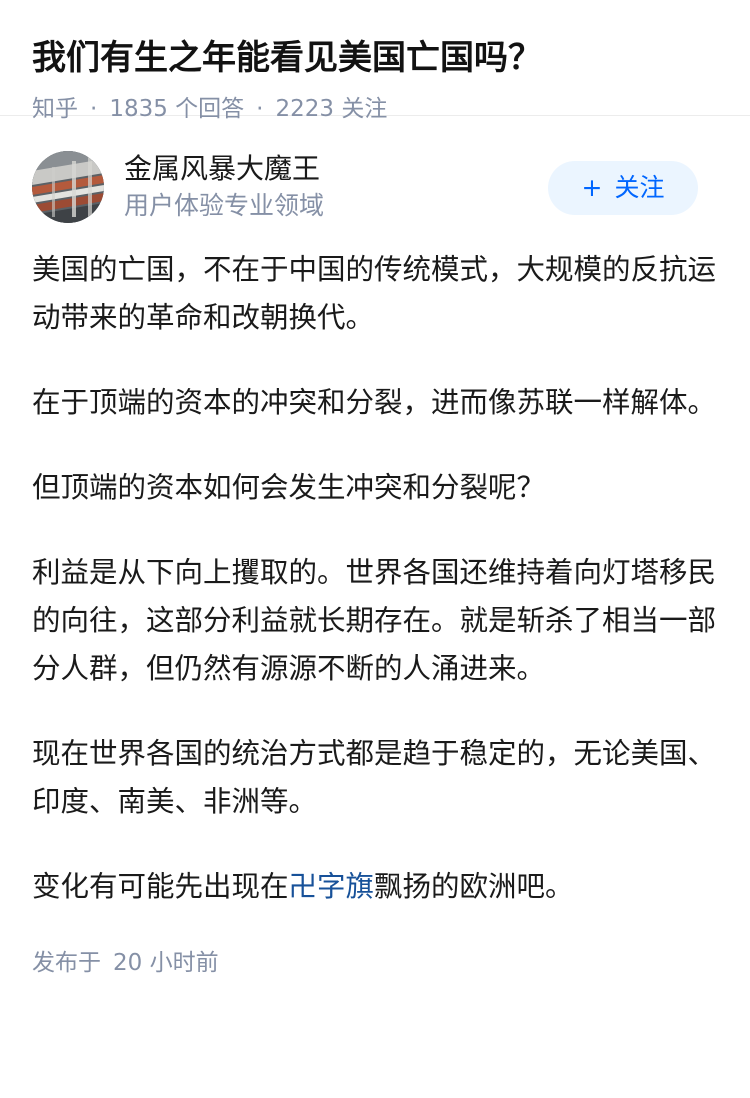 This screenshot has height=1098, width=750. I want to click on keyword-link: 卍字旗, so click(332, 886).